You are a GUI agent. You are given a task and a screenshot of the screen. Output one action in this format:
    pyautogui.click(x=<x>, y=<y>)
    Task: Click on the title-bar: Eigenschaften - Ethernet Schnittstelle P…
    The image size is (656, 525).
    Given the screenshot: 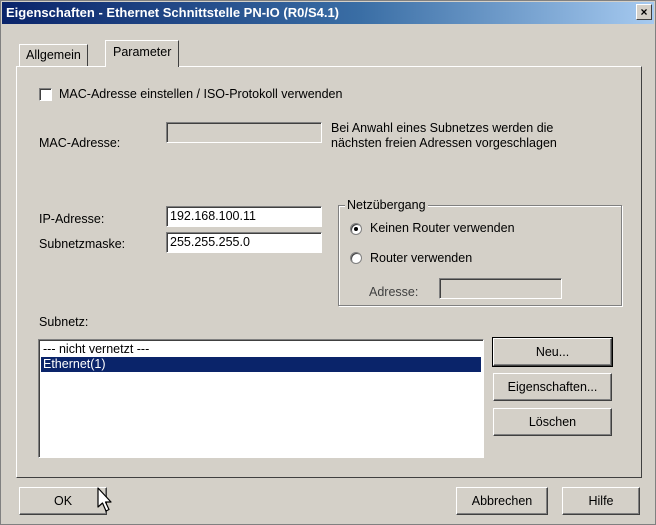 What is the action you would take?
    pyautogui.click(x=328, y=13)
    